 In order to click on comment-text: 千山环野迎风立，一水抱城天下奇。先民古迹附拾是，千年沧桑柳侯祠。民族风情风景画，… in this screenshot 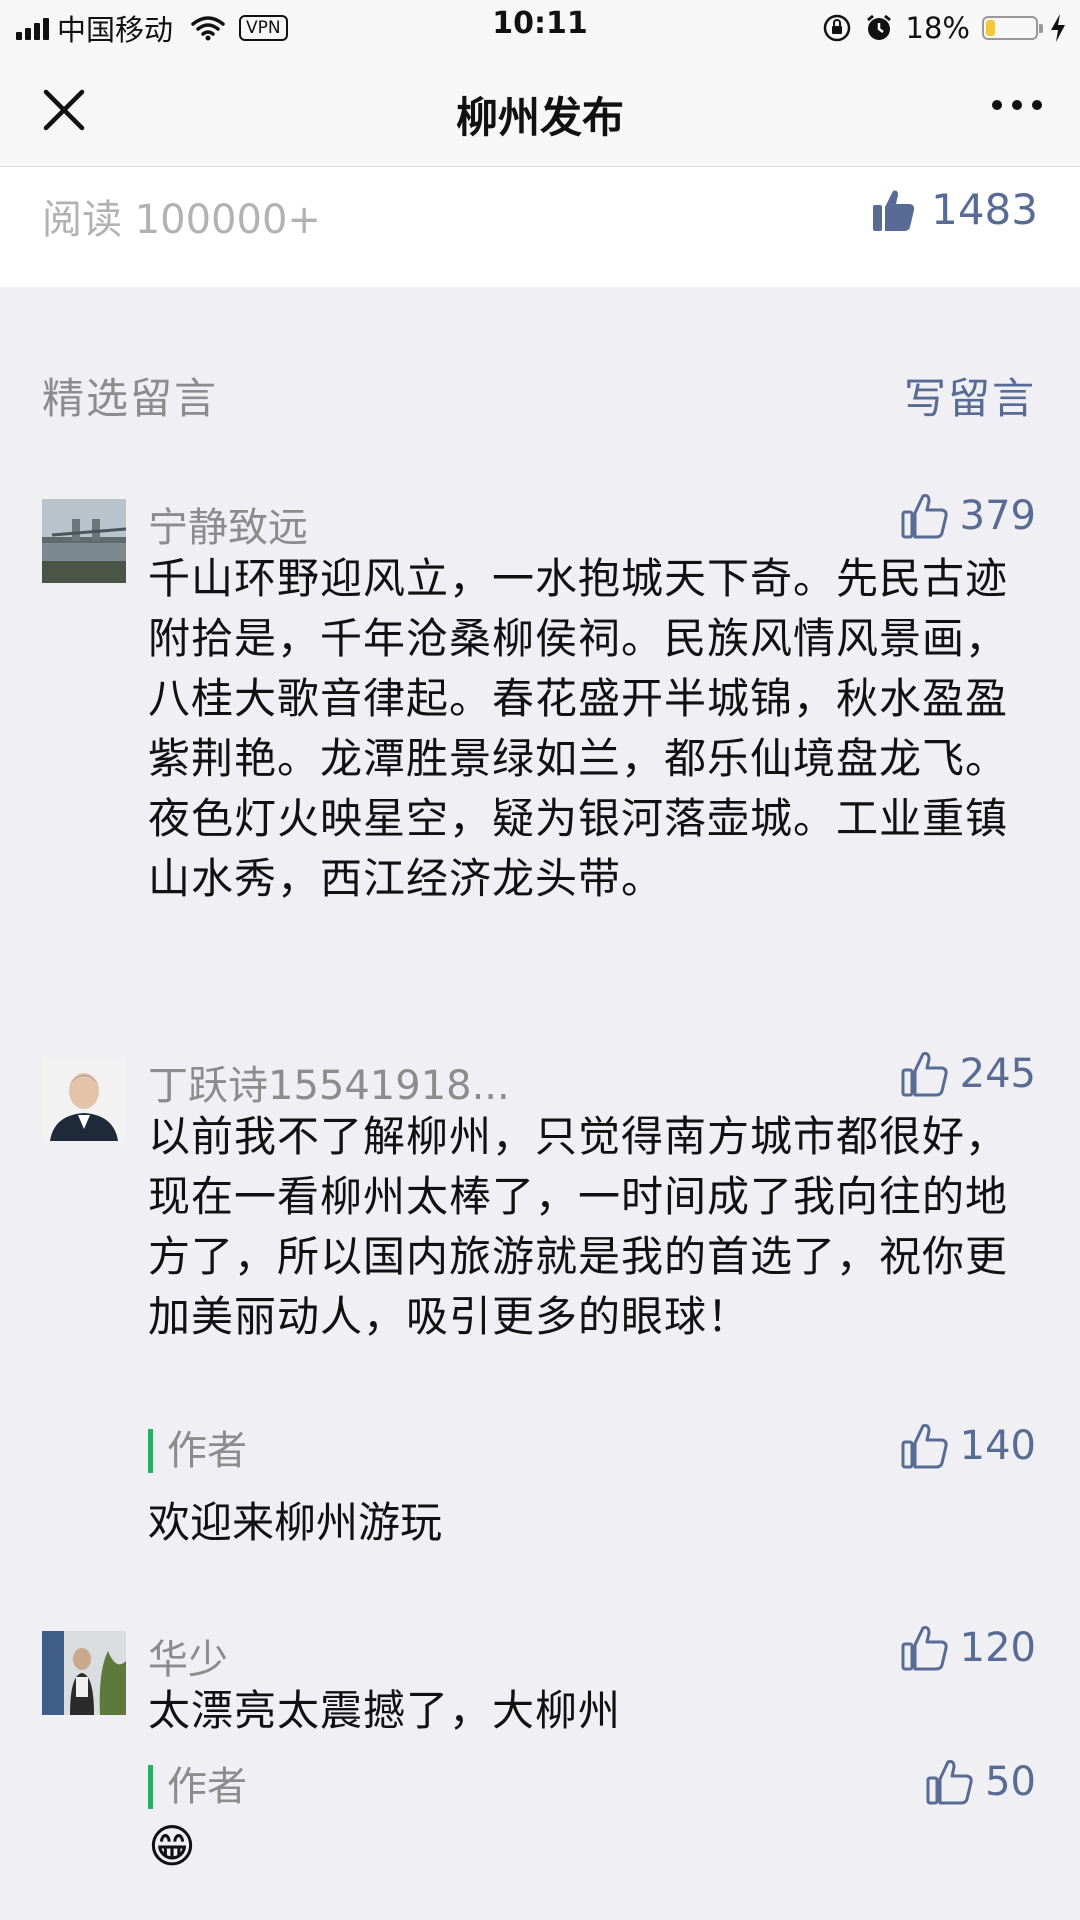, I will do `click(578, 728)`.